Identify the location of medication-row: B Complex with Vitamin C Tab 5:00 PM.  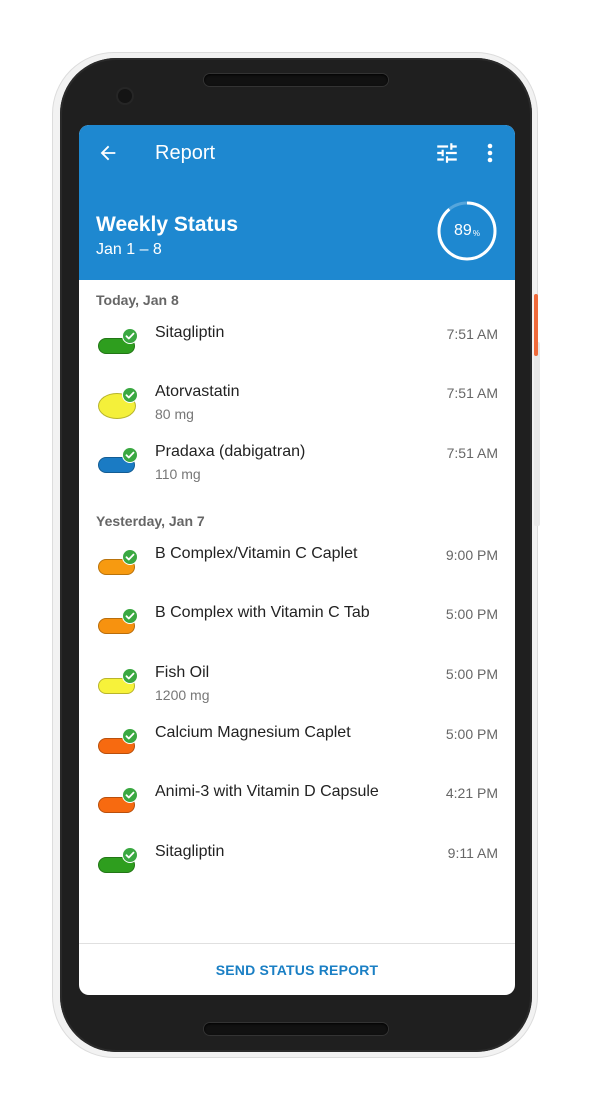
(297, 633).